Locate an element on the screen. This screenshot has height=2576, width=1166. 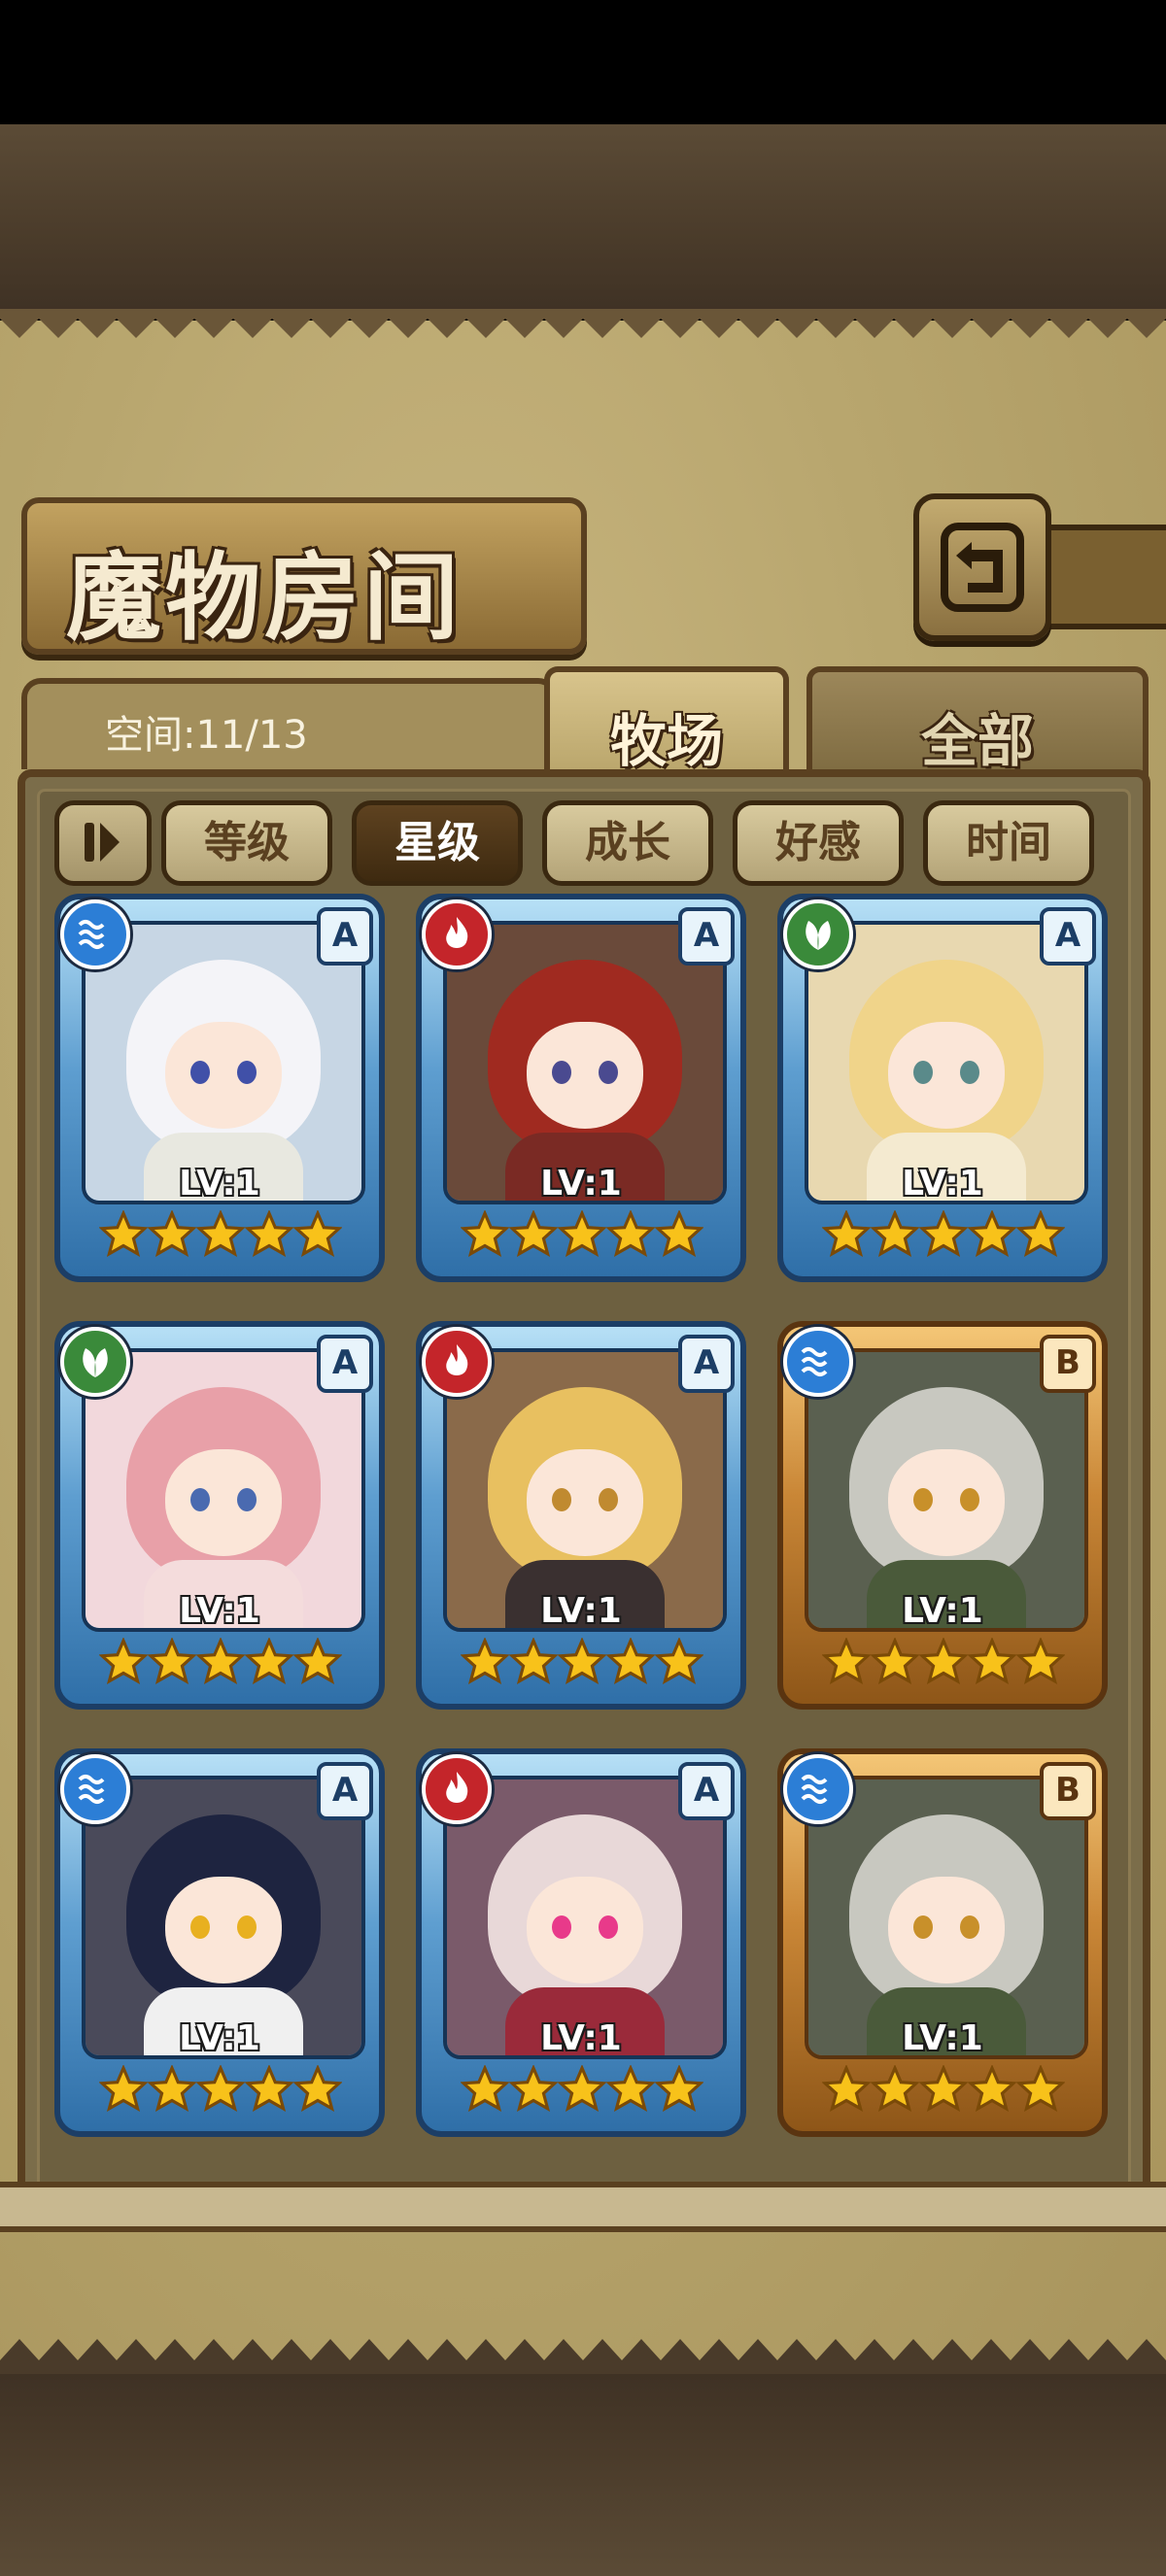
tab-farm-label: 牧场 is located at coordinates (666, 741).